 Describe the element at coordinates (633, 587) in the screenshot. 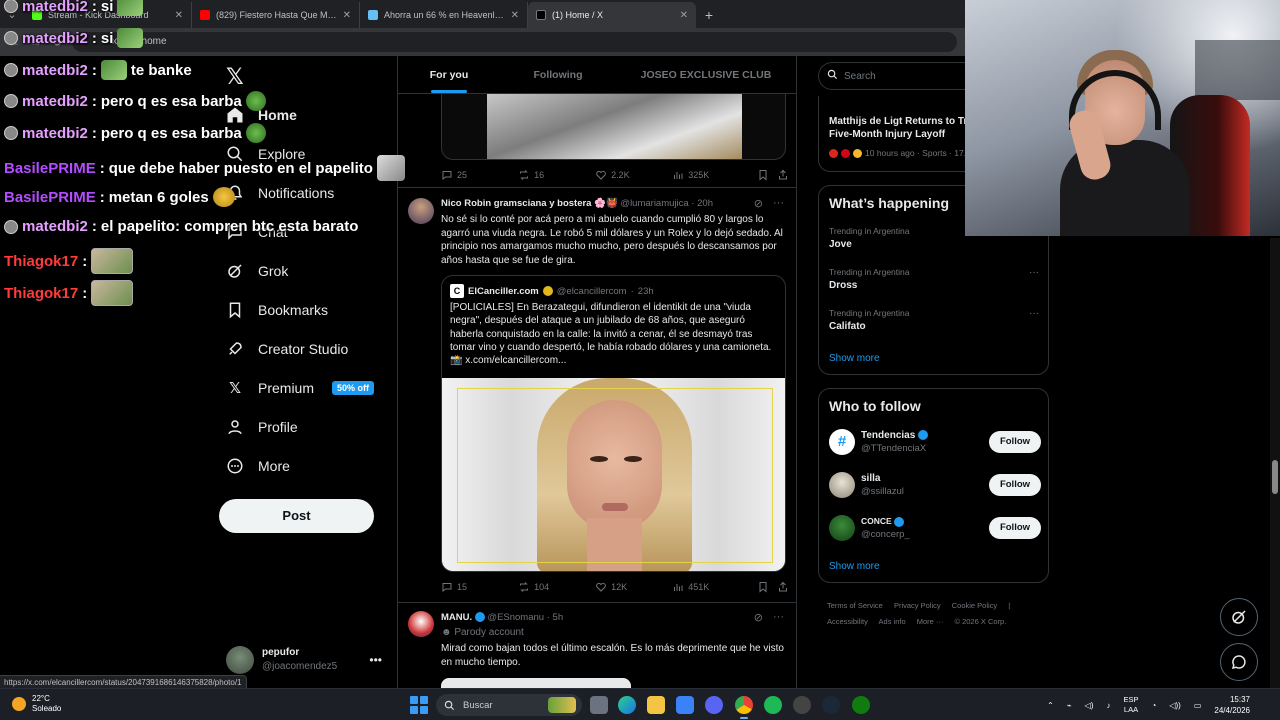

I see `like-button: 12K` at that location.